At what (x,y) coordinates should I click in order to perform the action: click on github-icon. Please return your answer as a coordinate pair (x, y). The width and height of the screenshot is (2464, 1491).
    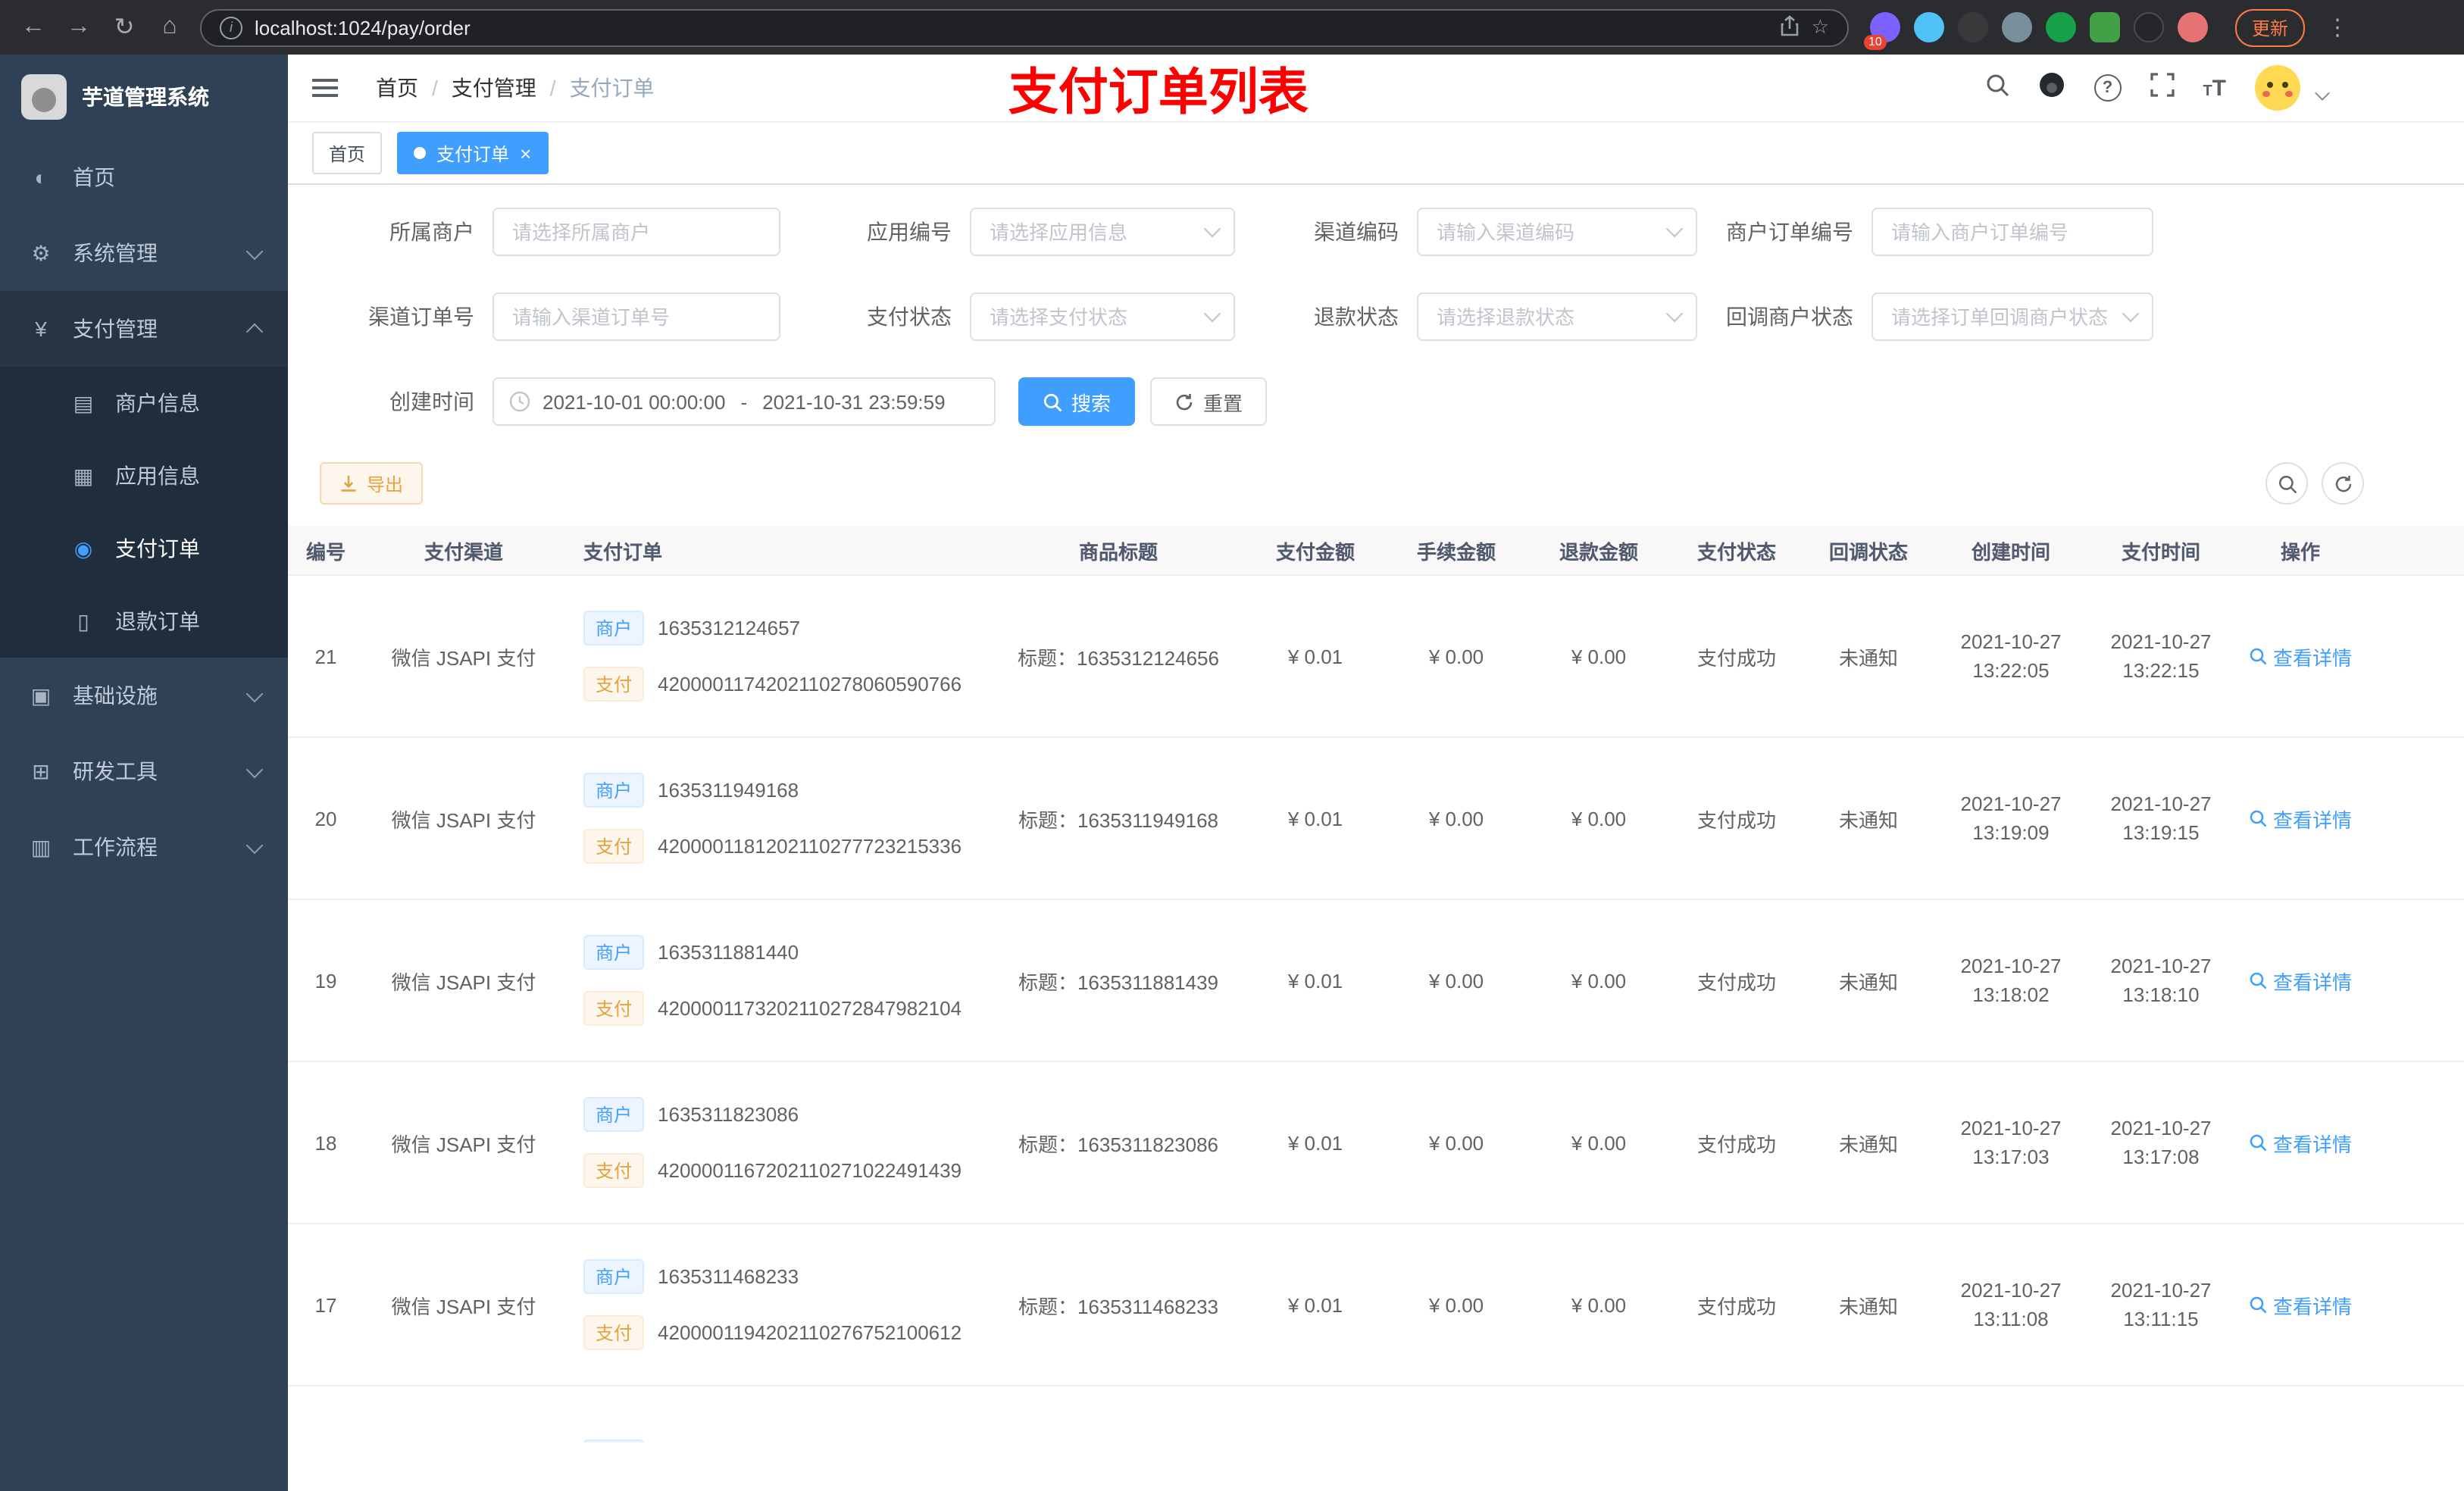
    Looking at the image, I should click on (2051, 87).